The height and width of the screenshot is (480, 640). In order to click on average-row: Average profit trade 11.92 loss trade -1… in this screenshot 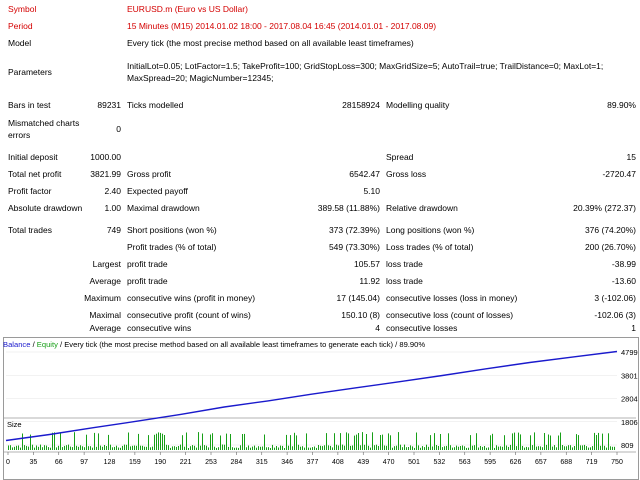, I will do `click(320, 281)`.